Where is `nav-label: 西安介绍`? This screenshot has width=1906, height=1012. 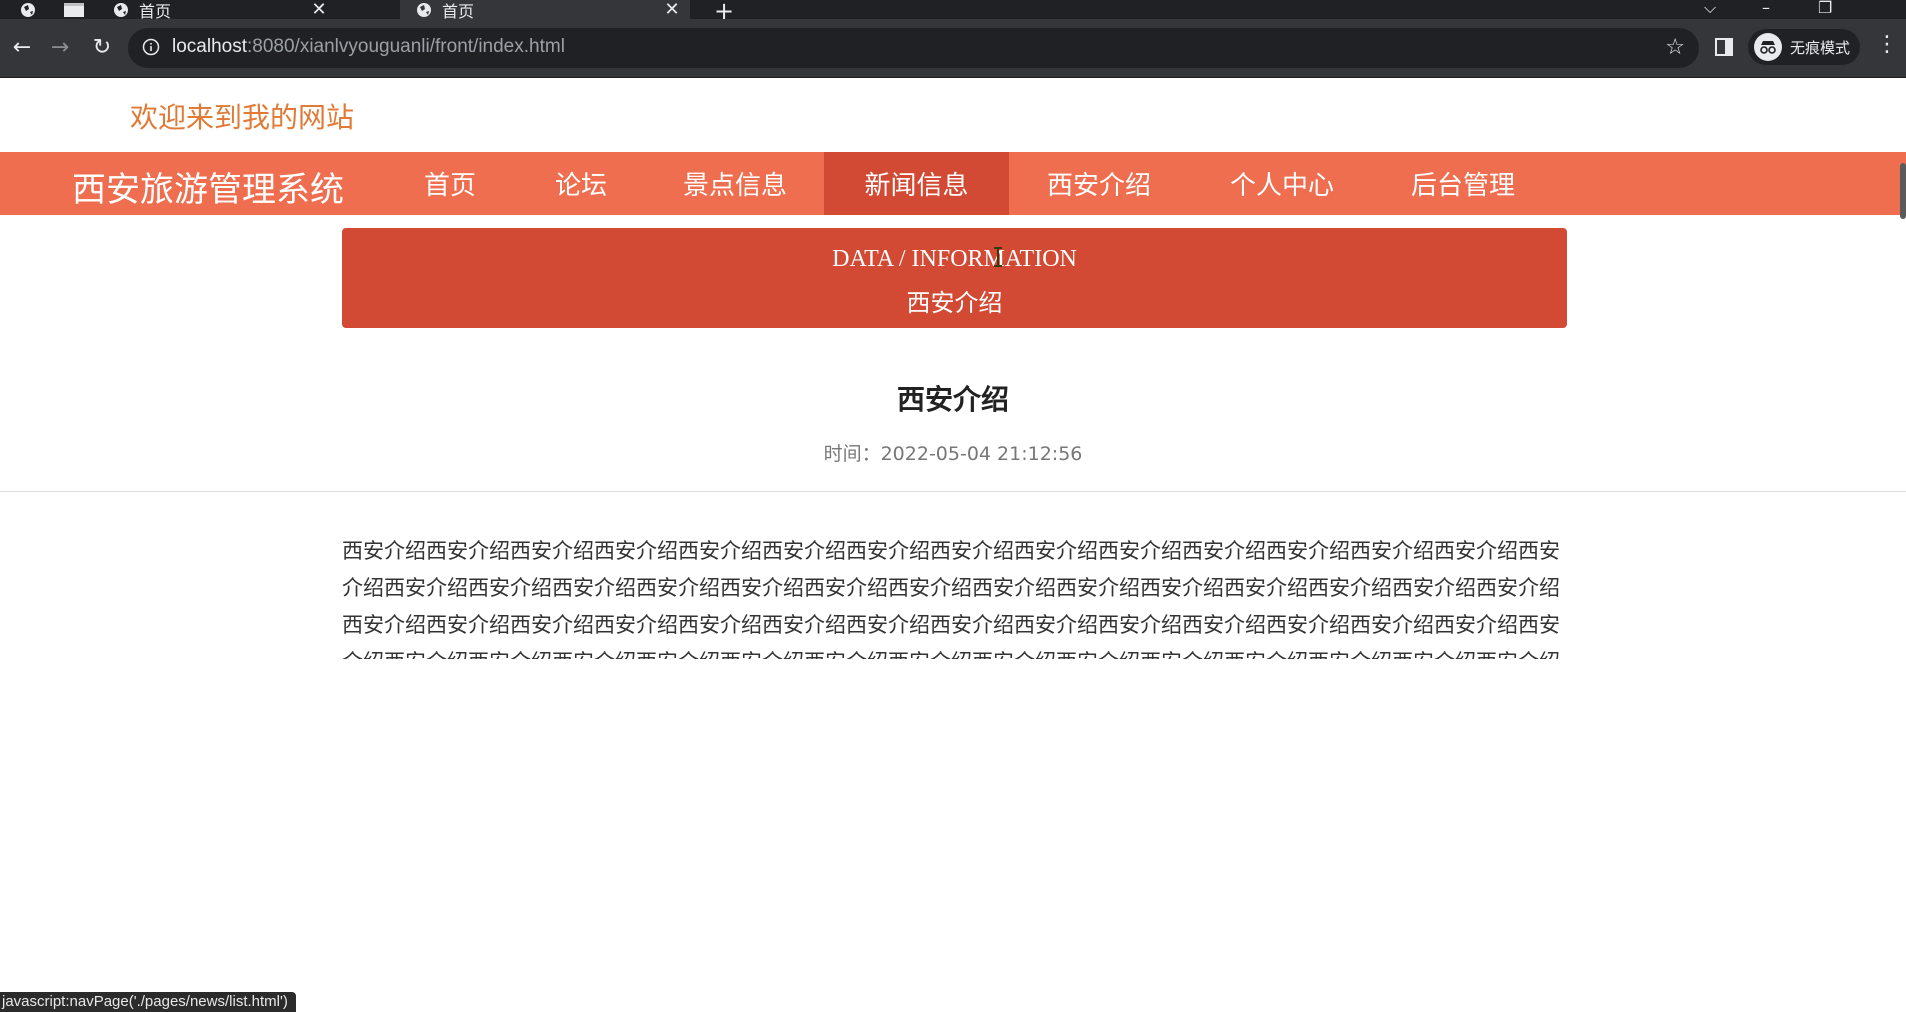
nav-label: 西安介绍 is located at coordinates (1098, 186).